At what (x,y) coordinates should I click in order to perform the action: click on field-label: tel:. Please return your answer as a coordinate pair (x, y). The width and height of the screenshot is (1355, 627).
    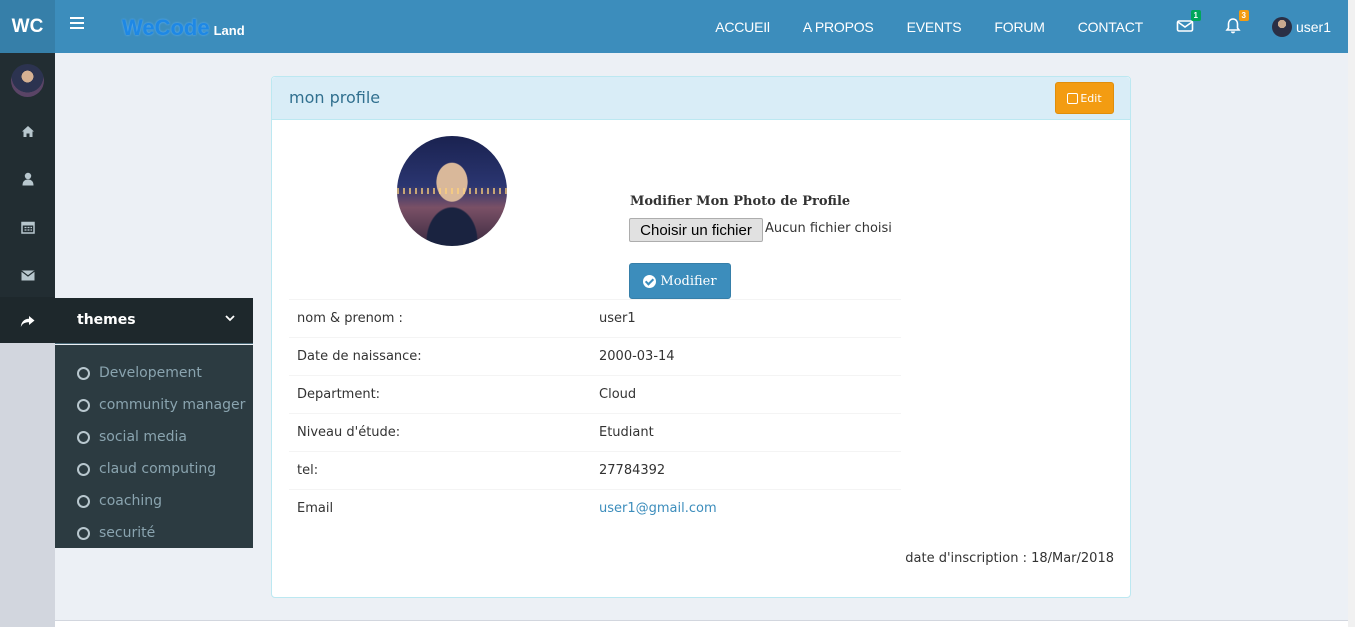
    Looking at the image, I should click on (308, 470).